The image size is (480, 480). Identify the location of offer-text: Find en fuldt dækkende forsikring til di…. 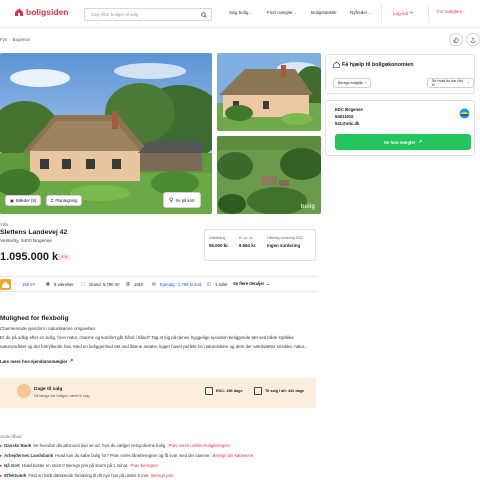
(89, 475).